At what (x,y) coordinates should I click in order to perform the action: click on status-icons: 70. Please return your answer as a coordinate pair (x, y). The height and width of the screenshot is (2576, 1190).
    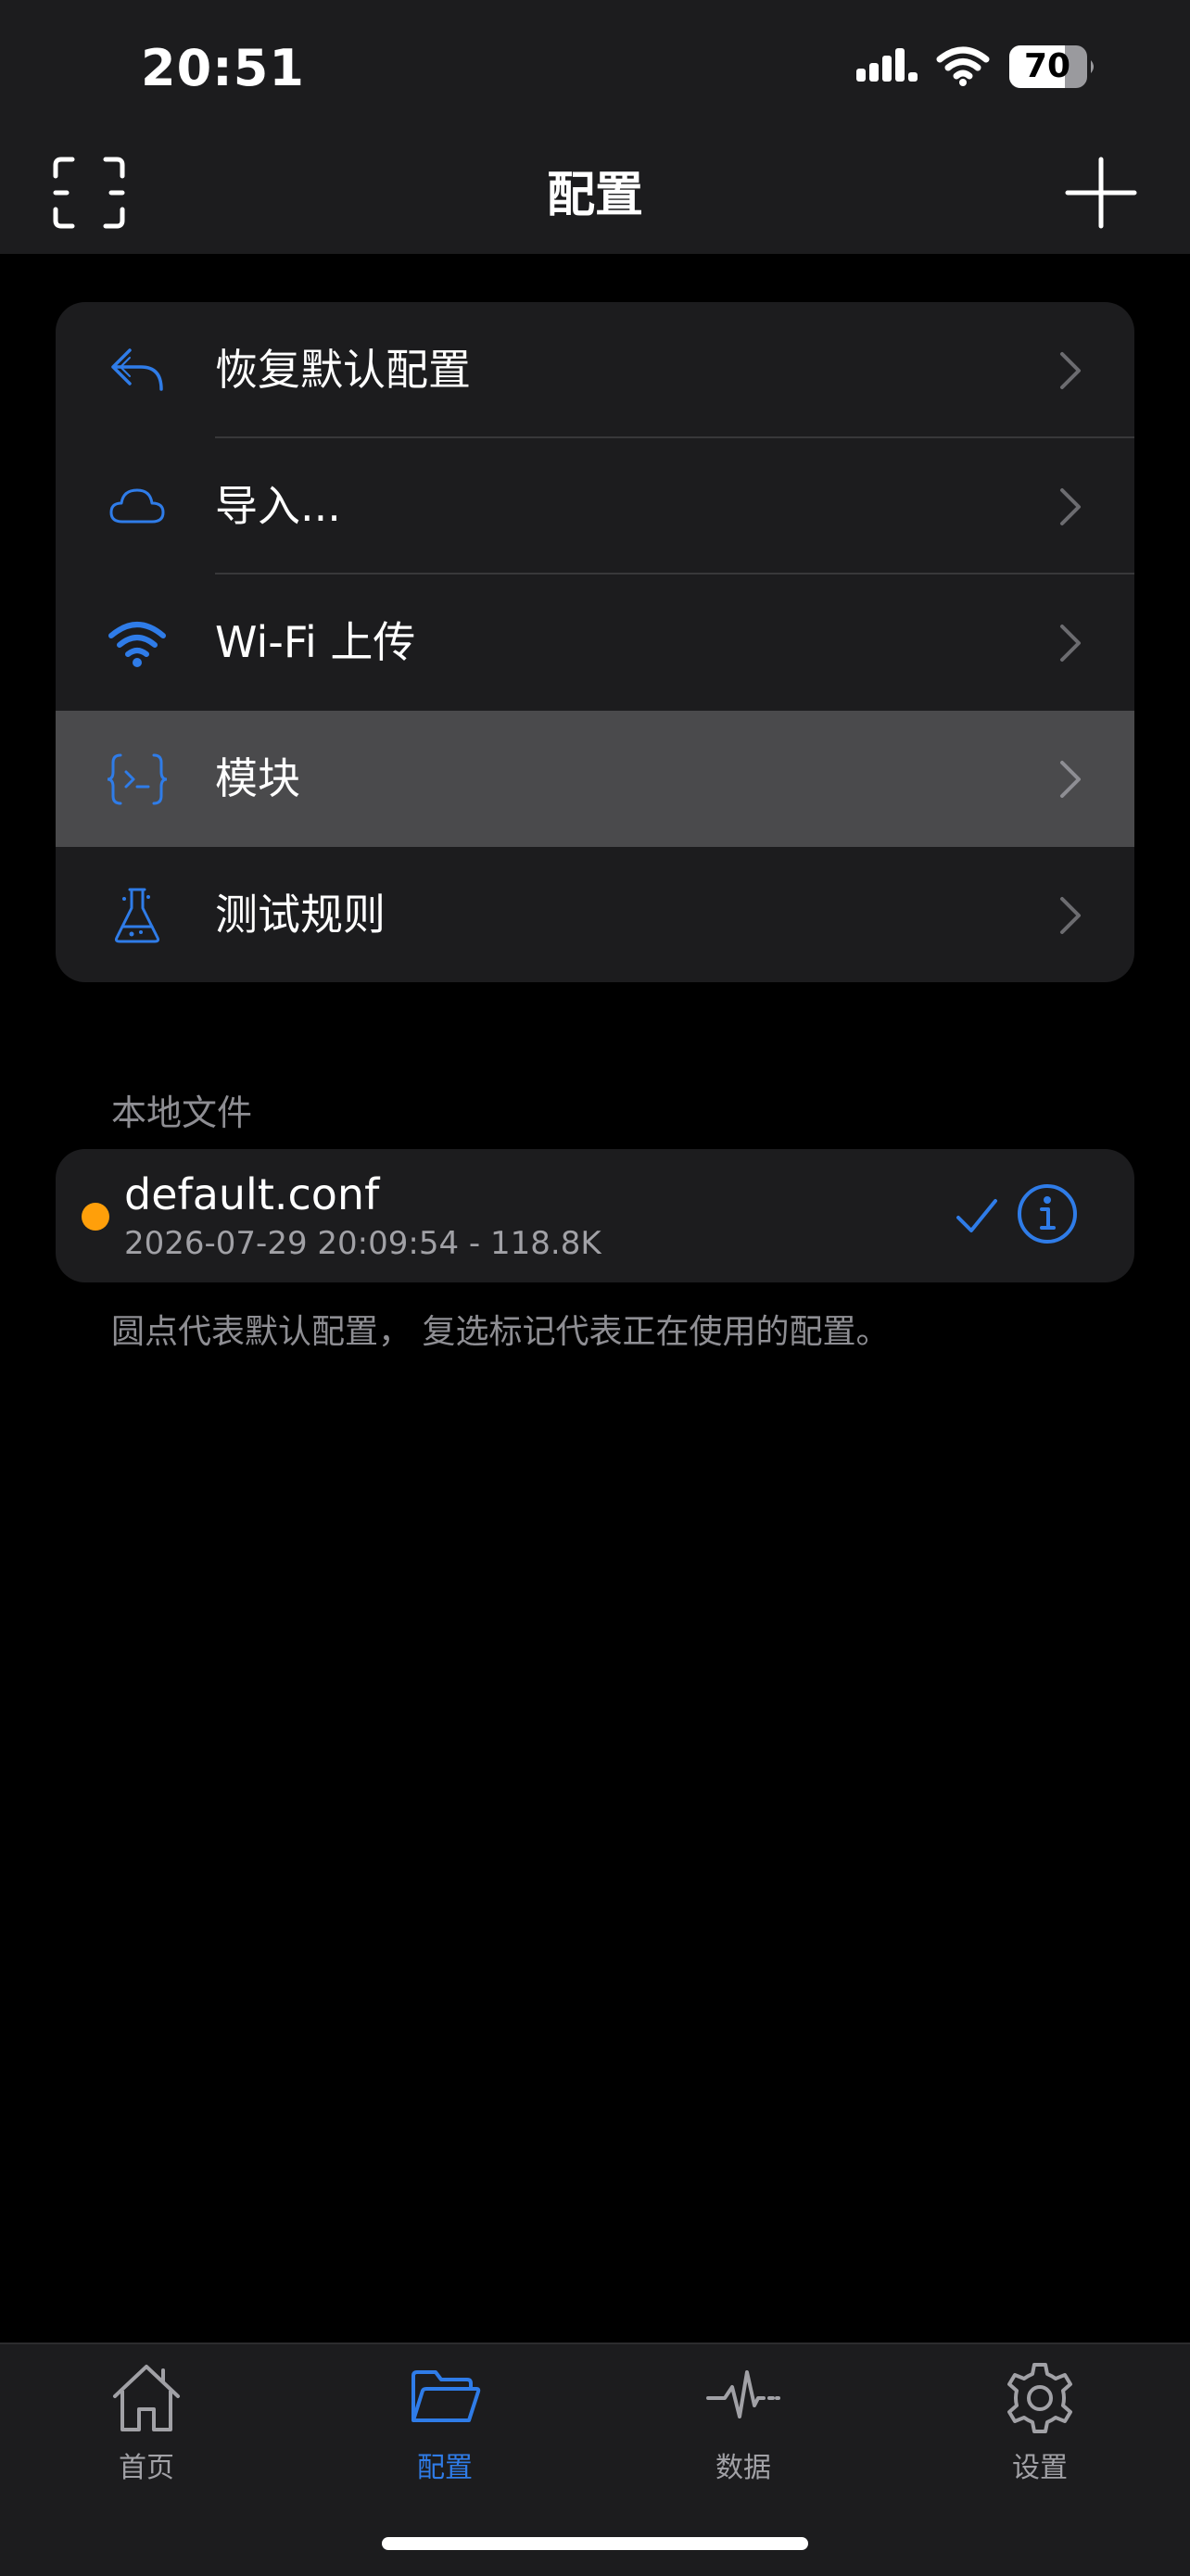
    Looking at the image, I should click on (976, 66).